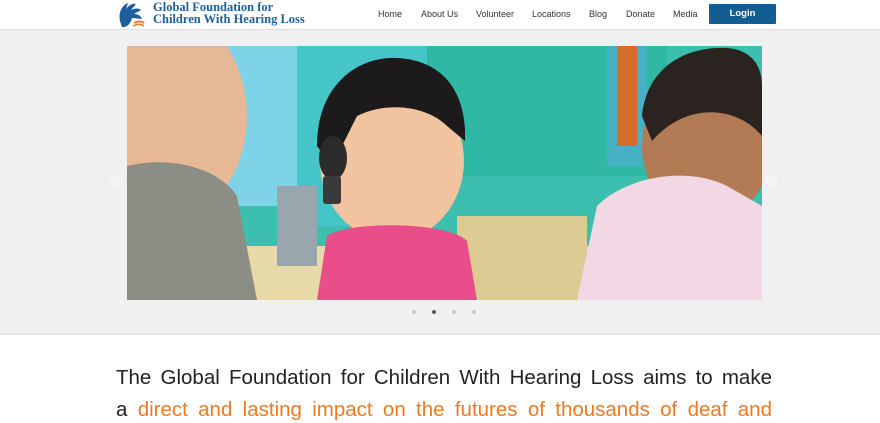 This screenshot has height=423, width=880. I want to click on slider-prev-arrow: ‹, so click(116, 181).